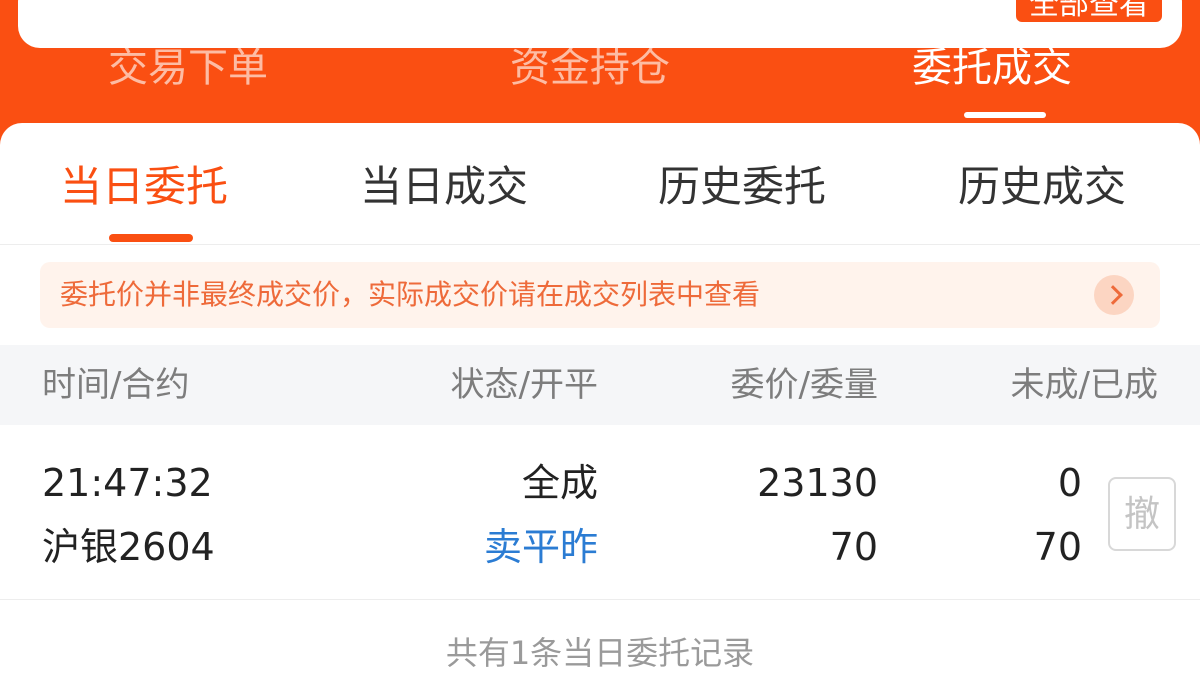  What do you see at coordinates (1042, 187) in the screenshot?
I see `tab-history-trades: 历史成交` at bounding box center [1042, 187].